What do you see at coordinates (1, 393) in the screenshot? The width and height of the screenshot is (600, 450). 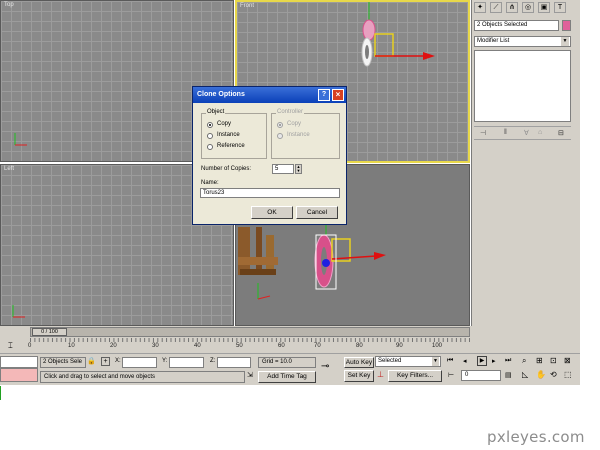 I see `edge-mark` at bounding box center [1, 393].